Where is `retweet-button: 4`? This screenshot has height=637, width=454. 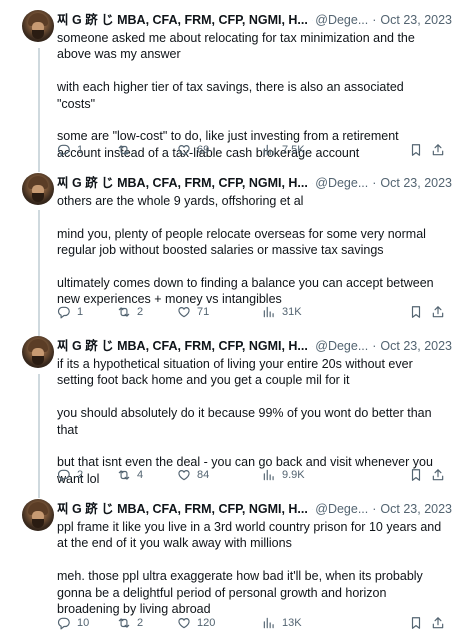
retweet-button: 4 is located at coordinates (130, 475).